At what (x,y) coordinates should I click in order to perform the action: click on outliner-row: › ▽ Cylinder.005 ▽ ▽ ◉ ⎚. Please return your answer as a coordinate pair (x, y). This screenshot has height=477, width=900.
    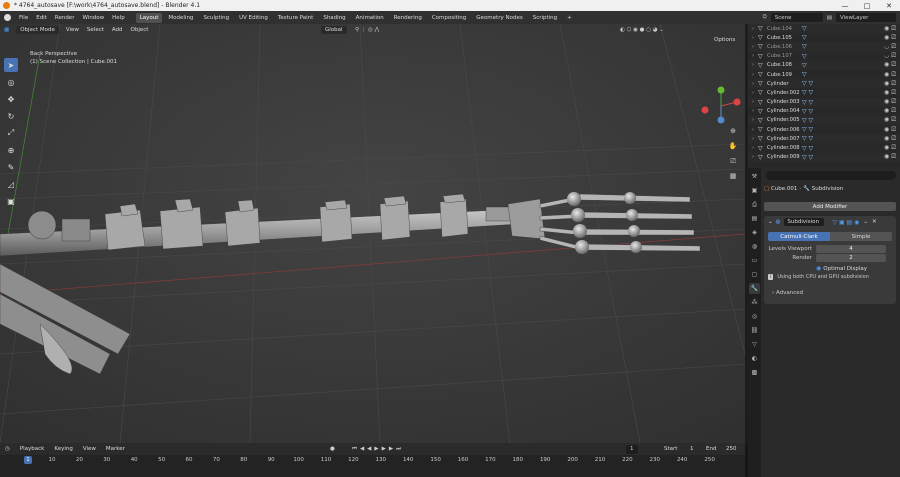
    Looking at the image, I should click on (824, 120).